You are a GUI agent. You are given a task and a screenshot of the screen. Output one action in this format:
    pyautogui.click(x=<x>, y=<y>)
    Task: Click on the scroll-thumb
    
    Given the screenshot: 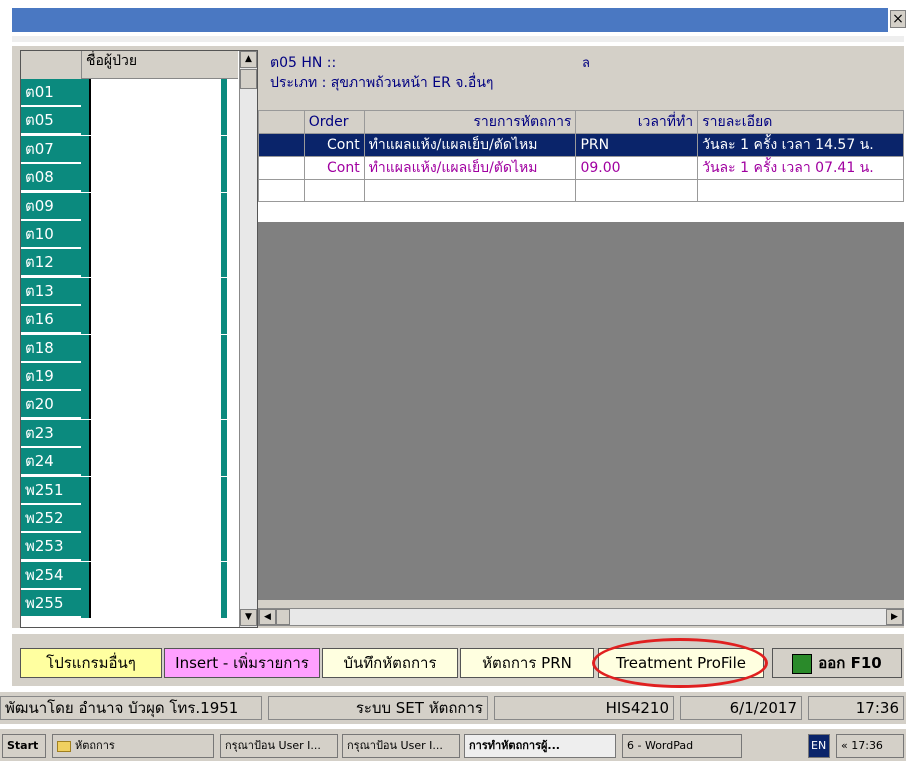 What is the action you would take?
    pyautogui.click(x=248, y=79)
    